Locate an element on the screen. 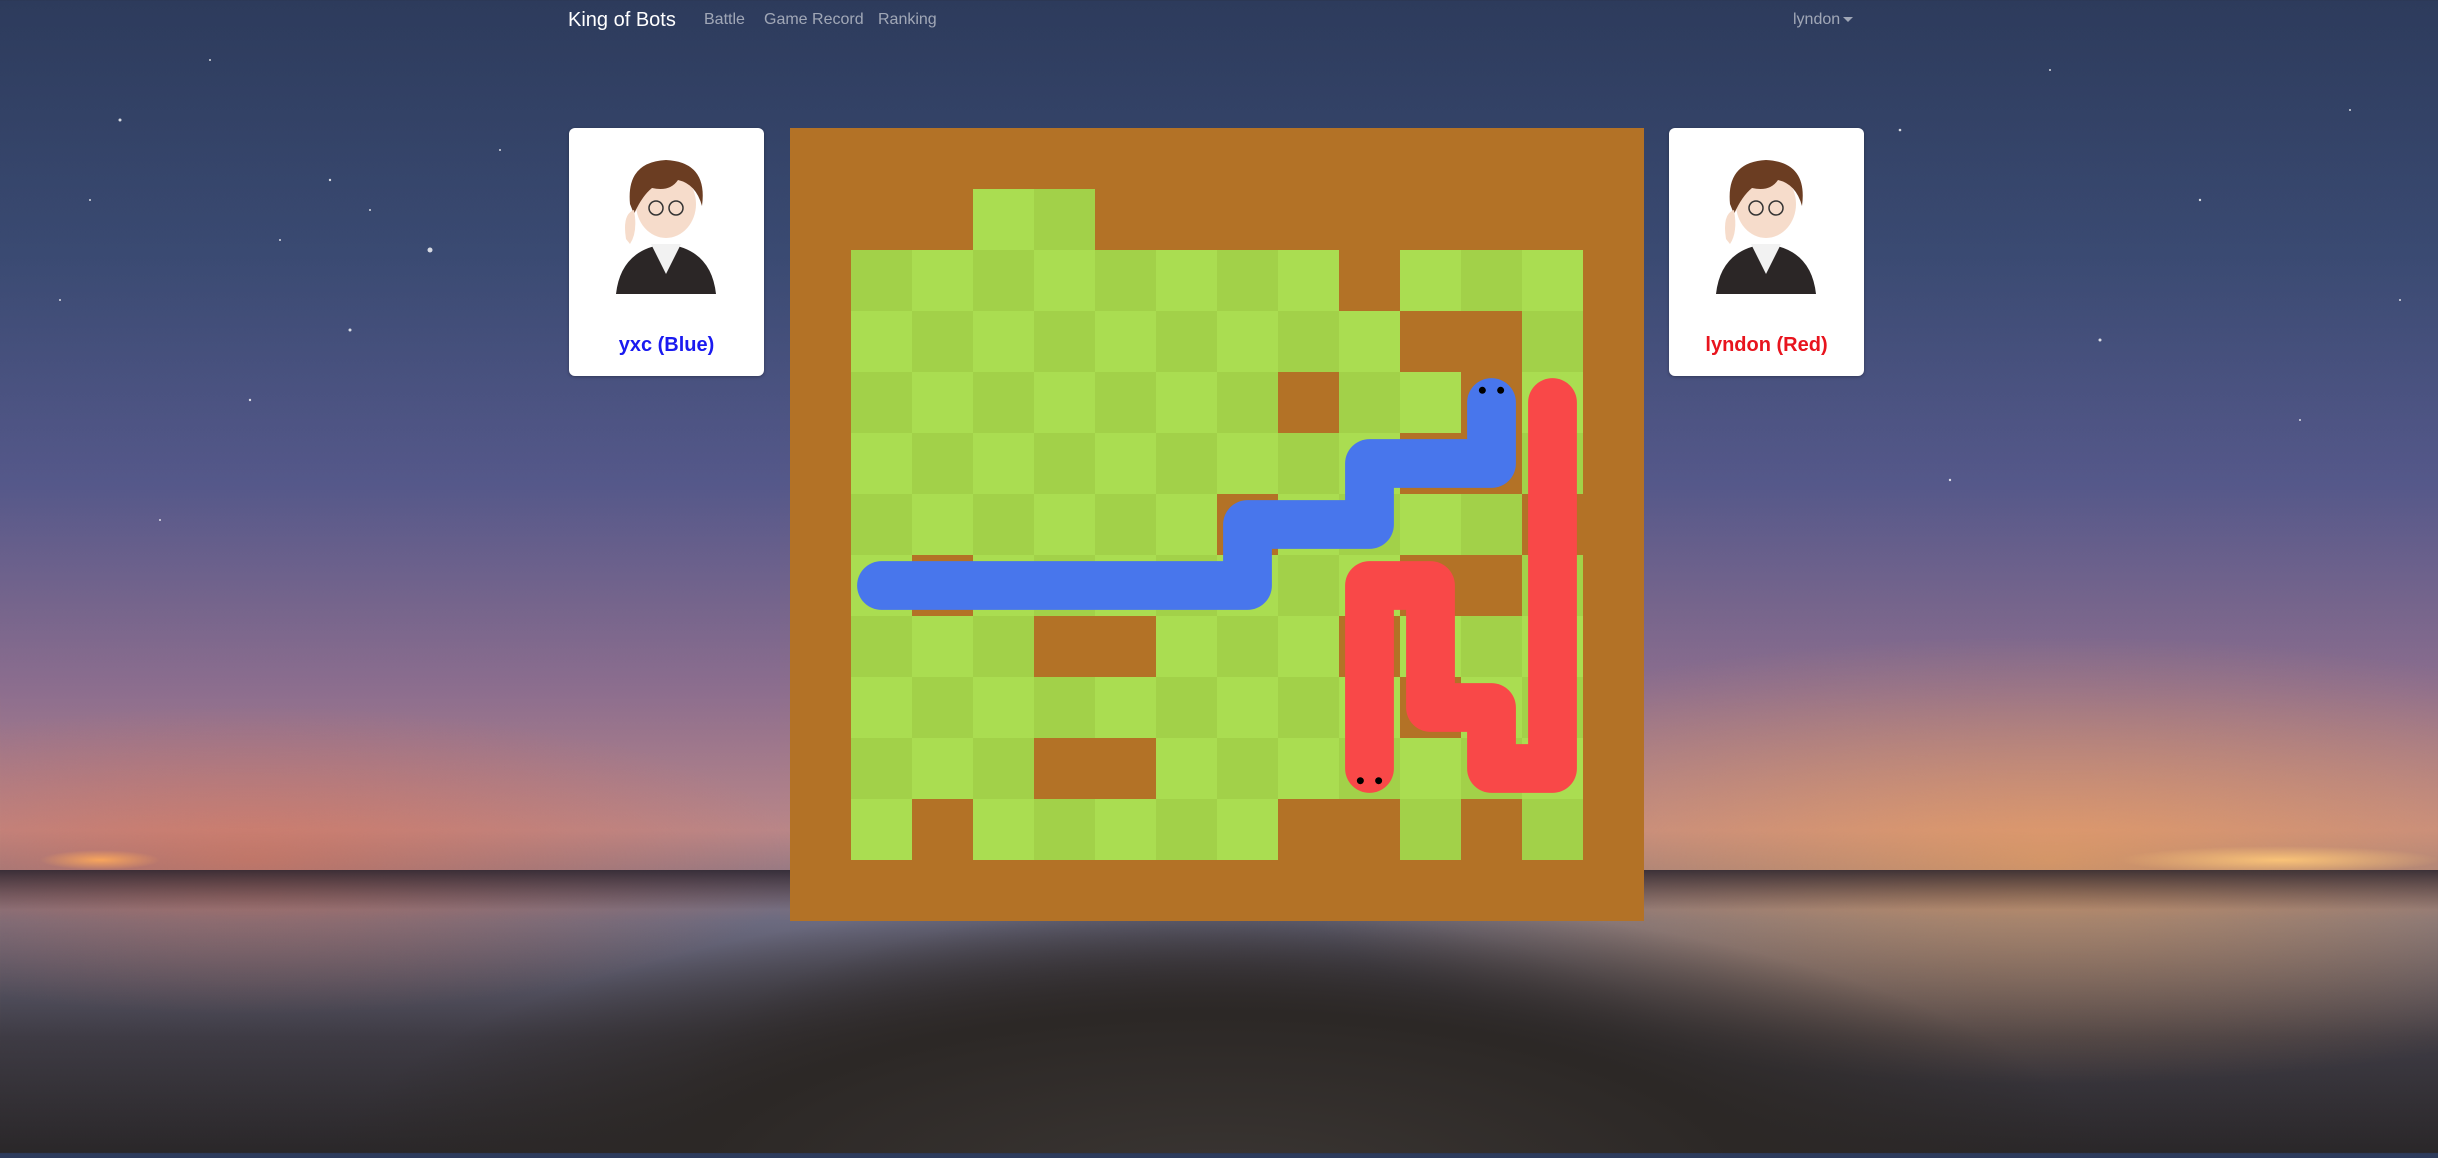  chevron-down-icon is located at coordinates (1848, 20).